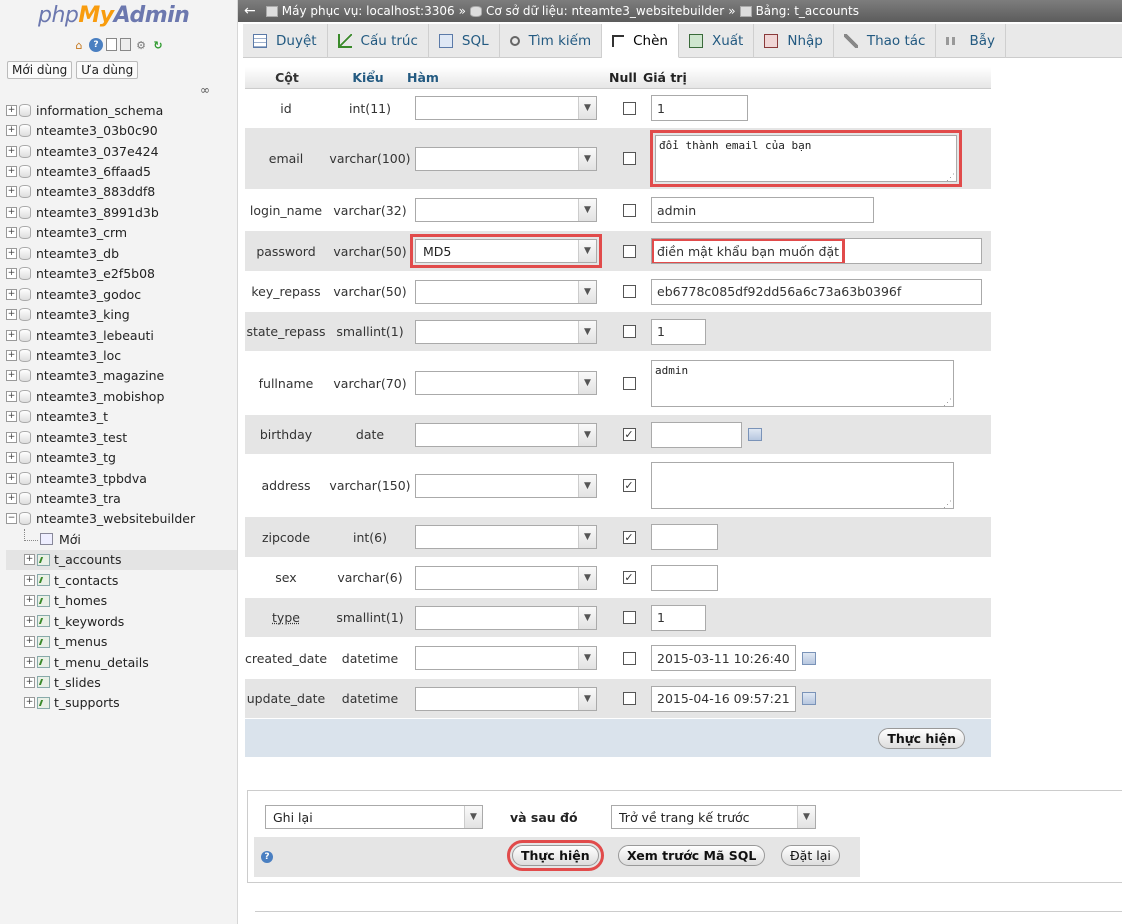 Image resolution: width=1122 pixels, height=924 pixels. Describe the element at coordinates (87, 702) in the screenshot. I see `table-name: t_supports` at that location.